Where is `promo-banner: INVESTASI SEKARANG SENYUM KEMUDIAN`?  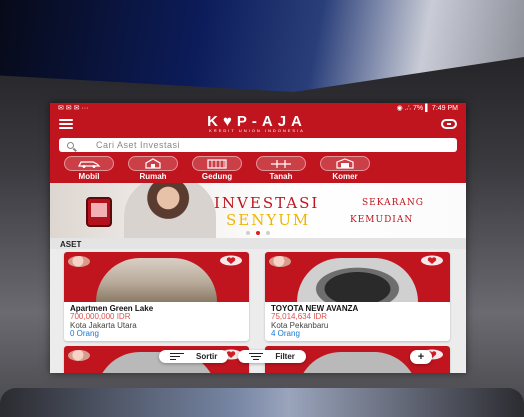 promo-banner: INVESTASI SEKARANG SENYUM KEMUDIAN is located at coordinates (258, 210).